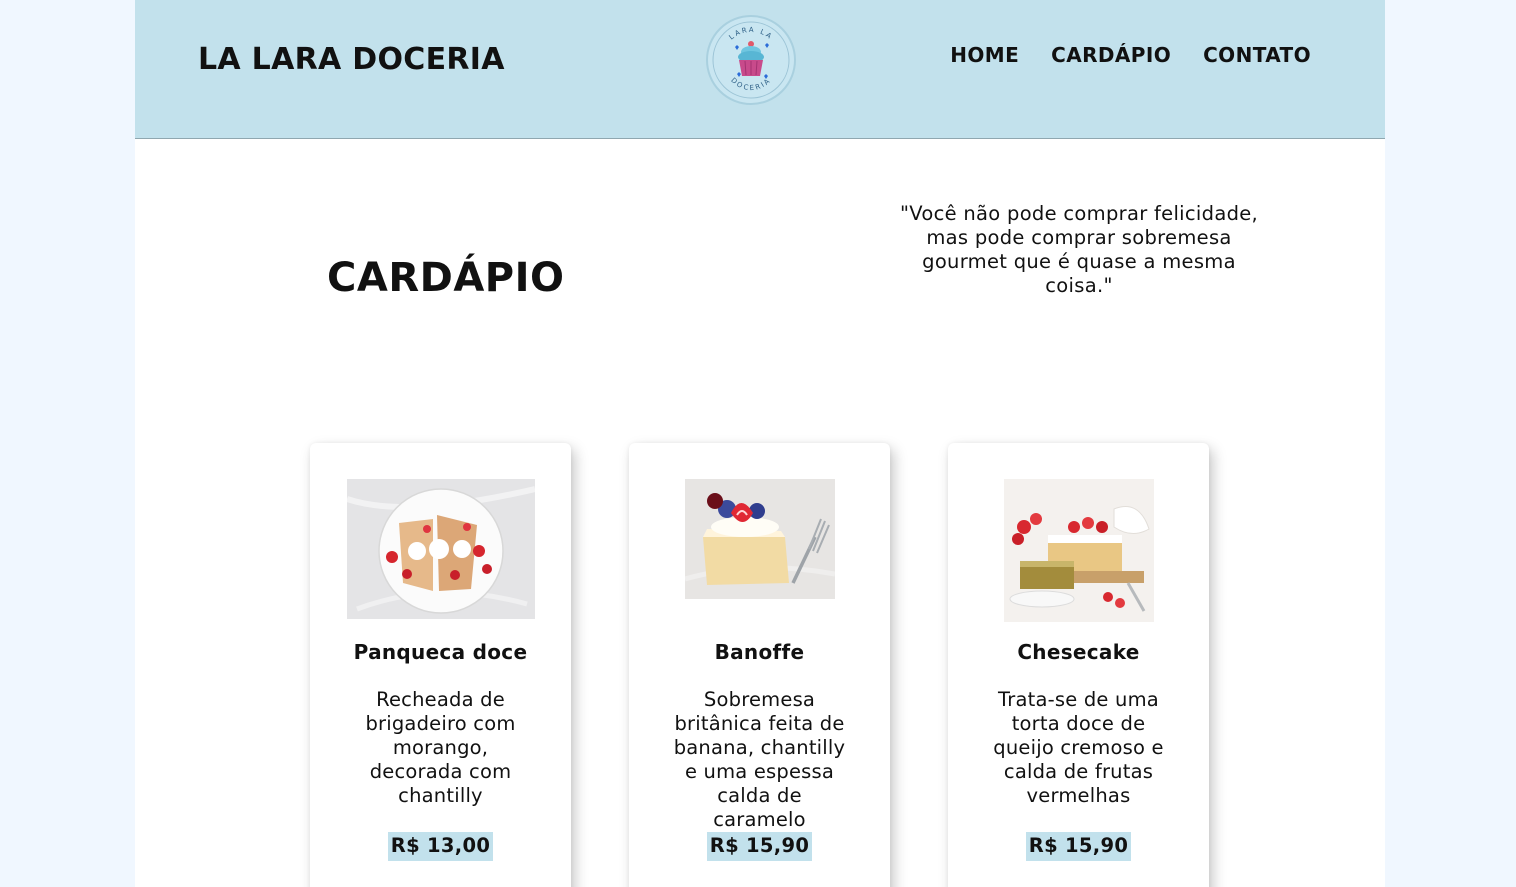 The image size is (1516, 887). What do you see at coordinates (440, 846) in the screenshot?
I see `product-price: R$ 13,00` at bounding box center [440, 846].